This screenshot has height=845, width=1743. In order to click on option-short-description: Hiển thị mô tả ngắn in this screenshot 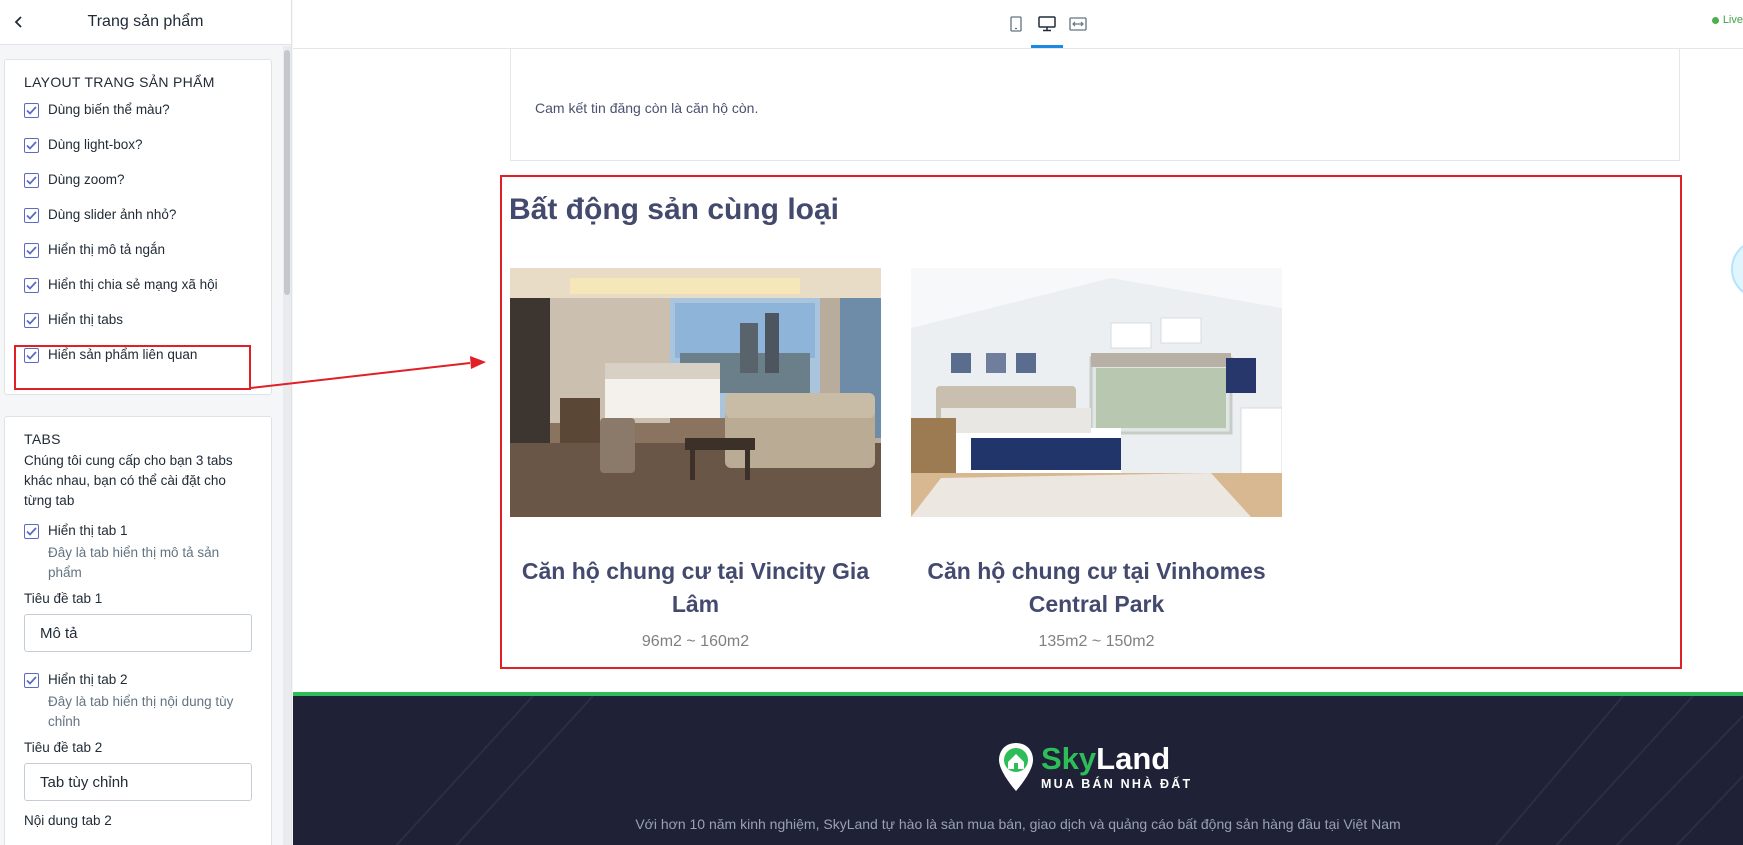, I will do `click(137, 255)`.